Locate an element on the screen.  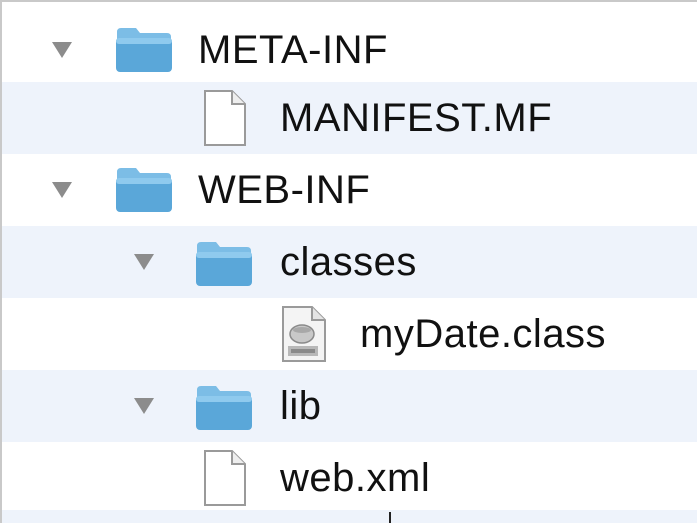
tree-row-manifest-mf: MANIFEST.MF is located at coordinates (349, 118).